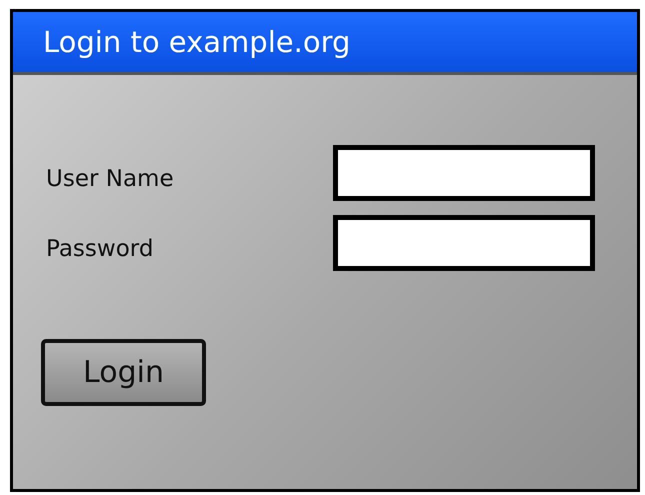 This screenshot has width=645, height=495. Describe the element at coordinates (110, 179) in the screenshot. I see `field-label: User Name` at that location.